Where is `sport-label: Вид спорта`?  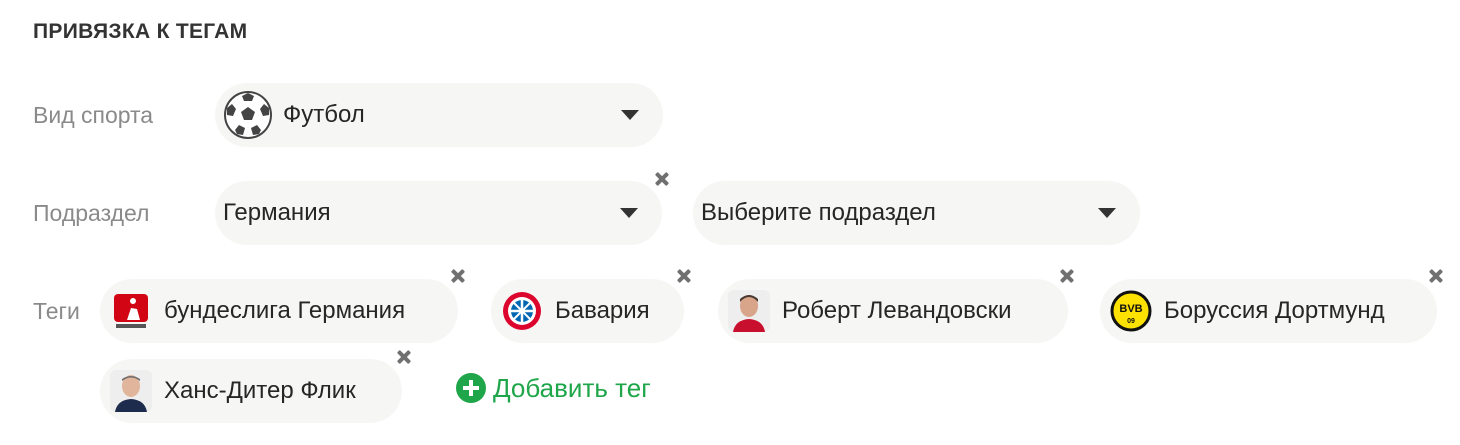 sport-label: Вид спорта is located at coordinates (93, 115).